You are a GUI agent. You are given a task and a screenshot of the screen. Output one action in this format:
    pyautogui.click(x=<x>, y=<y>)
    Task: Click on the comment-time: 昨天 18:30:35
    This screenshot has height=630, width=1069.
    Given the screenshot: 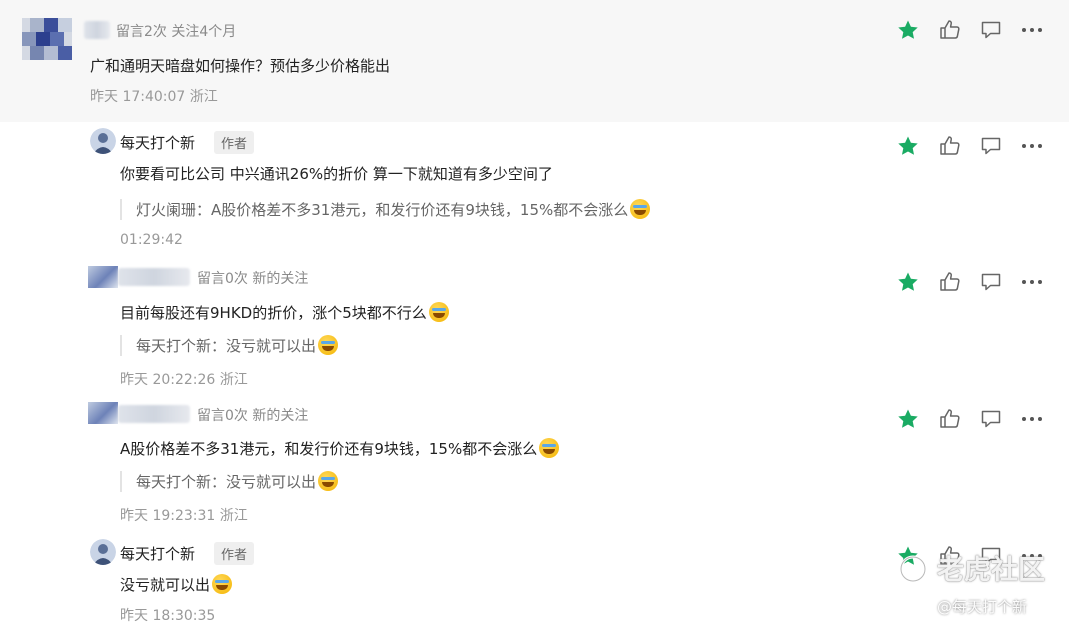 What is the action you would take?
    pyautogui.click(x=168, y=616)
    